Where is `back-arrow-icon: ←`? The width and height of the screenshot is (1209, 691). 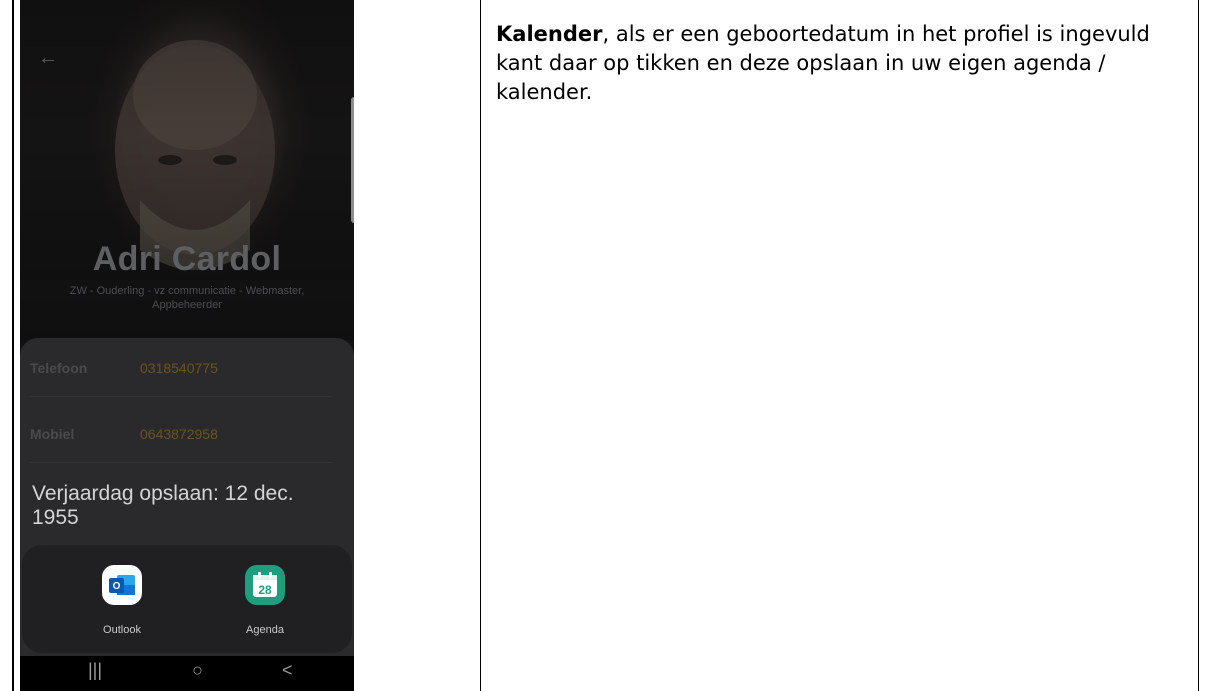 back-arrow-icon: ← is located at coordinates (48, 58).